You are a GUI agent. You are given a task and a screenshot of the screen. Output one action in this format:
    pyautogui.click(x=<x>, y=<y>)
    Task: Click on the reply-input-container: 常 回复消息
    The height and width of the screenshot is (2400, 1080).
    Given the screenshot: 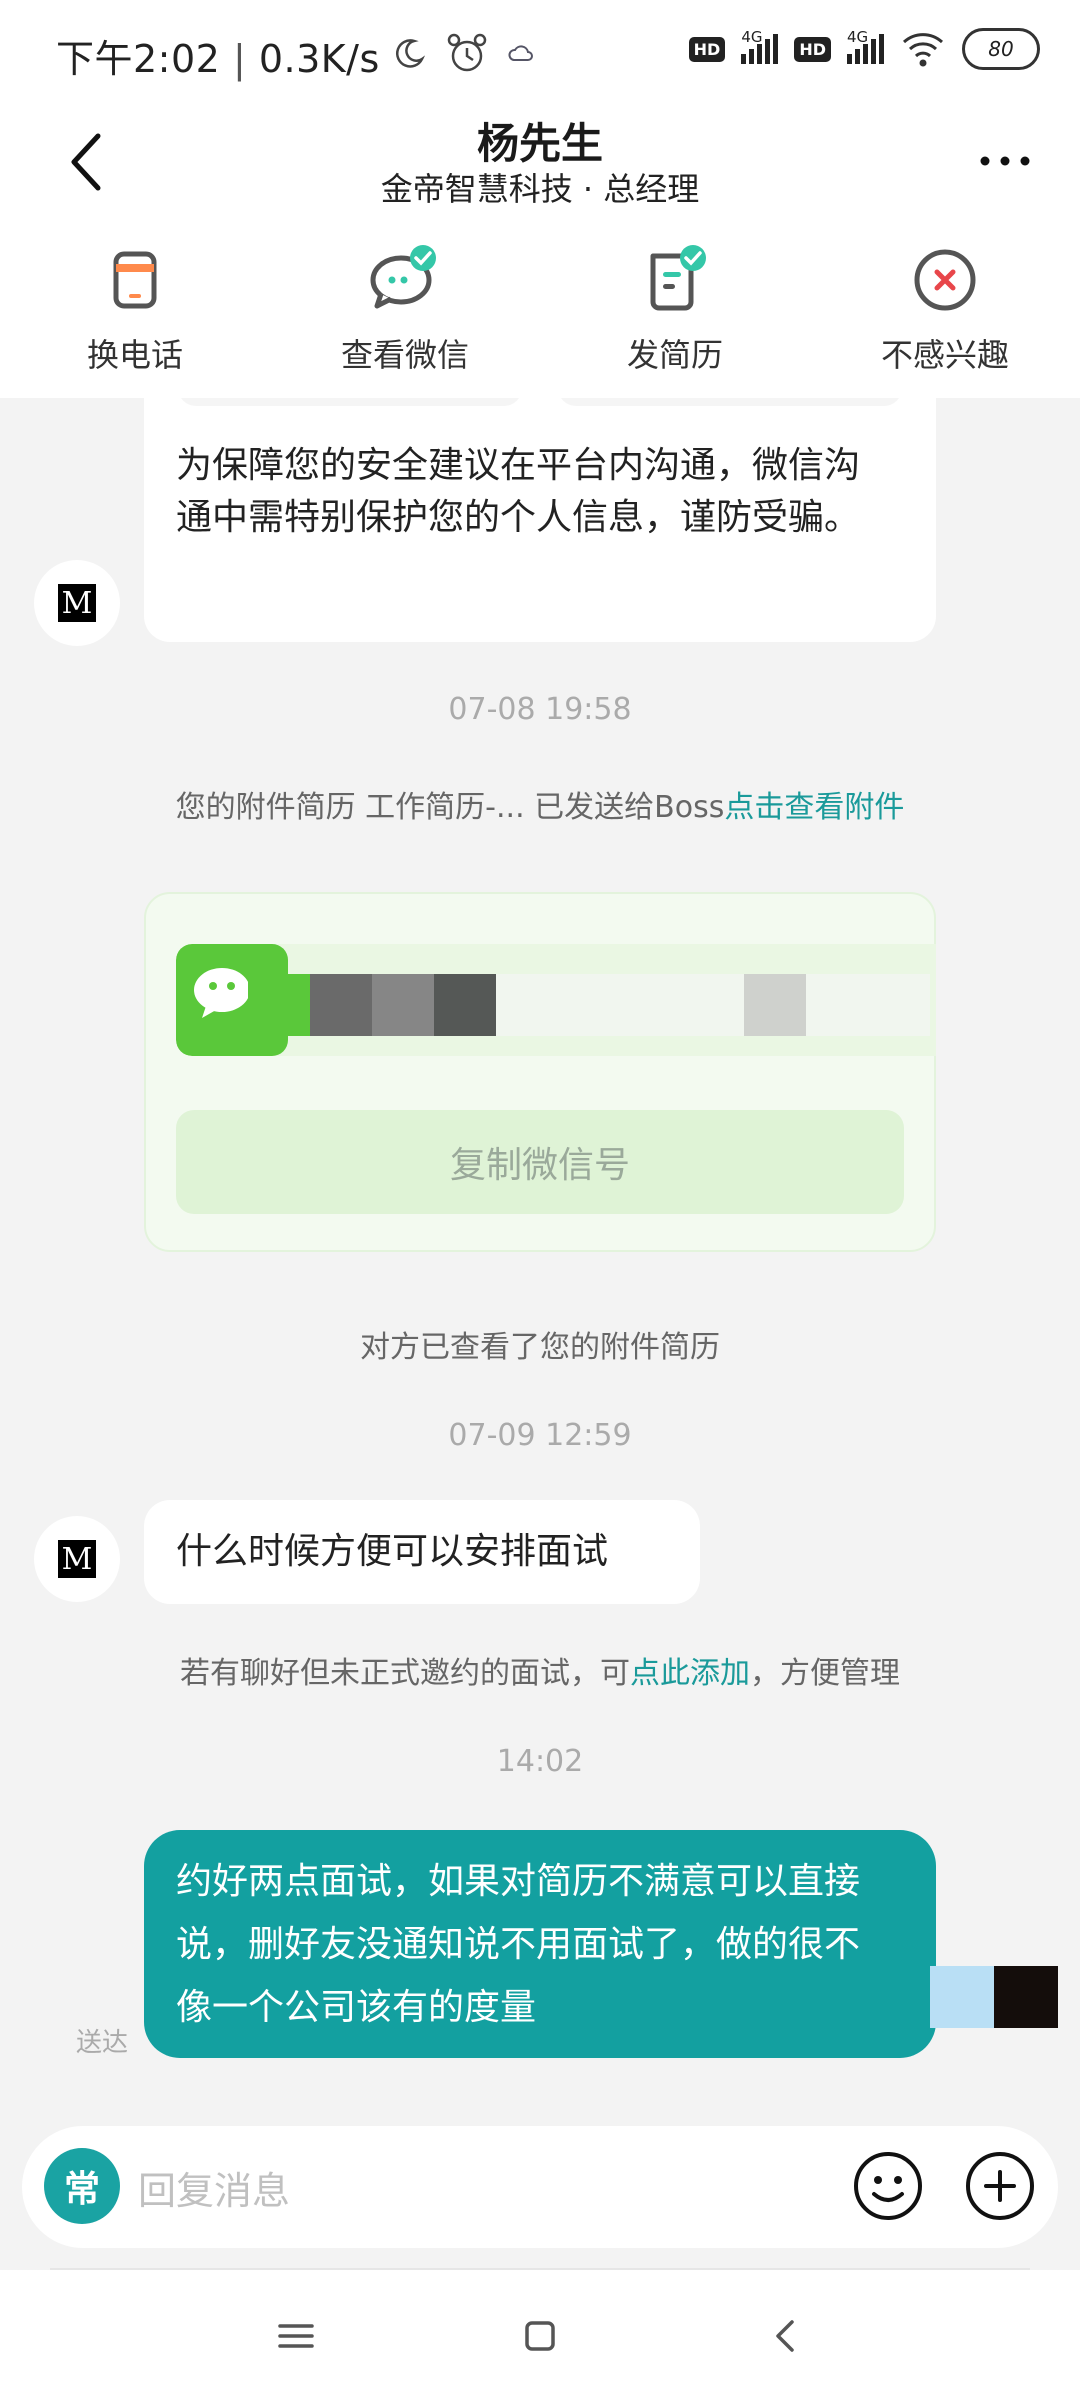 What is the action you would take?
    pyautogui.click(x=540, y=2187)
    